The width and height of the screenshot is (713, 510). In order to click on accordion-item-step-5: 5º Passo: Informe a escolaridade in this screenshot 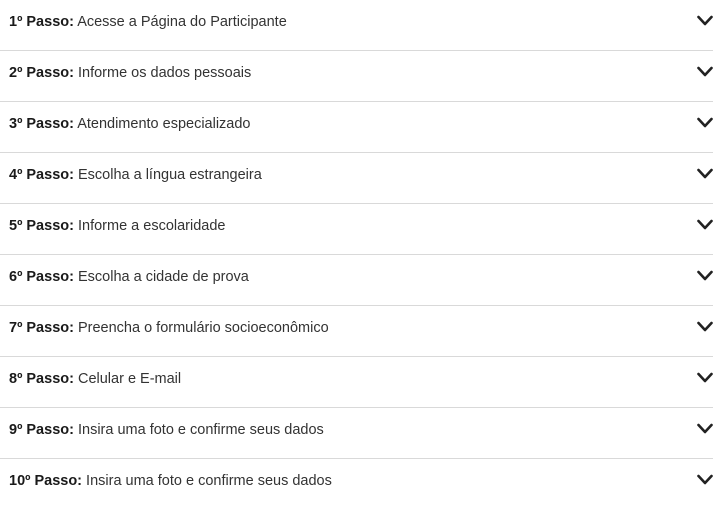, I will do `click(356, 229)`.